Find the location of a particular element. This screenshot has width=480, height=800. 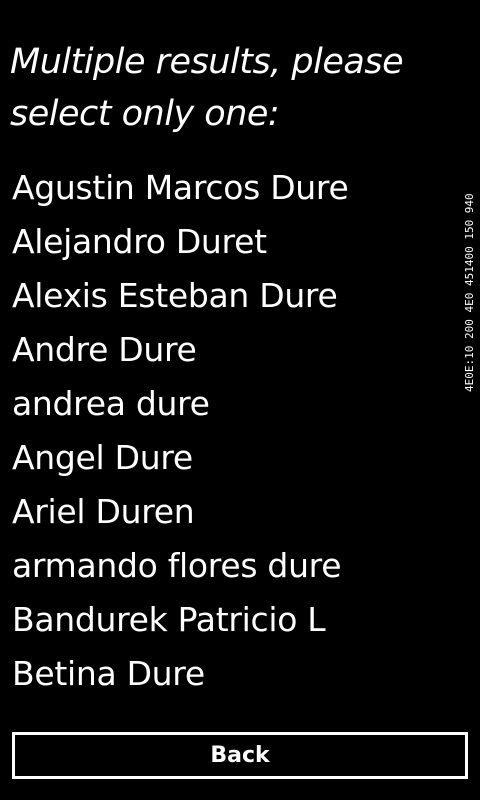

result-item: Alexis Esteban Dure is located at coordinates (232, 296).